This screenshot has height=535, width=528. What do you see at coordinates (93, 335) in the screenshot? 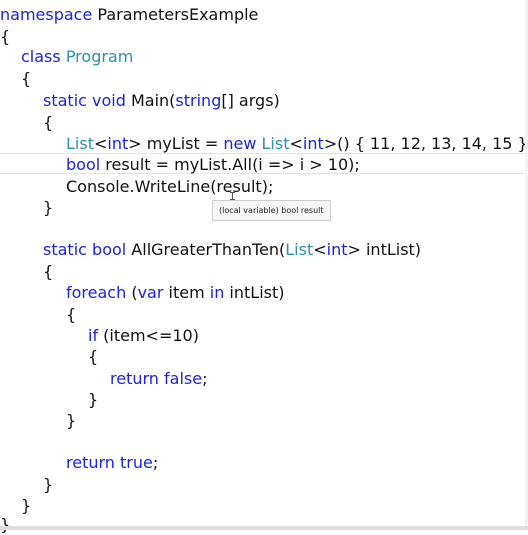
I see `keyword-if: if` at bounding box center [93, 335].